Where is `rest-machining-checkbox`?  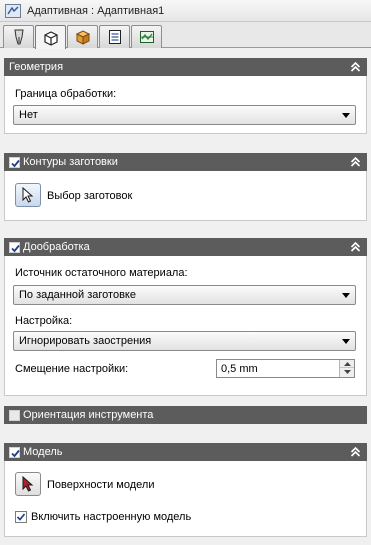
rest-machining-checkbox is located at coordinates (14, 247).